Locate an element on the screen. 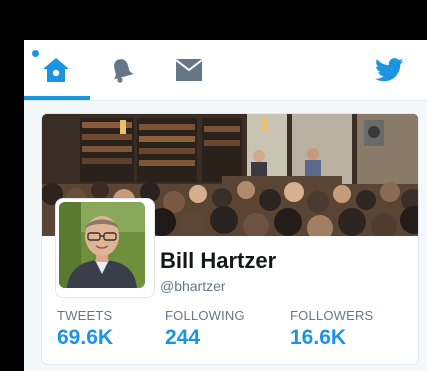 This screenshot has height=371, width=427. avatar is located at coordinates (105, 248).